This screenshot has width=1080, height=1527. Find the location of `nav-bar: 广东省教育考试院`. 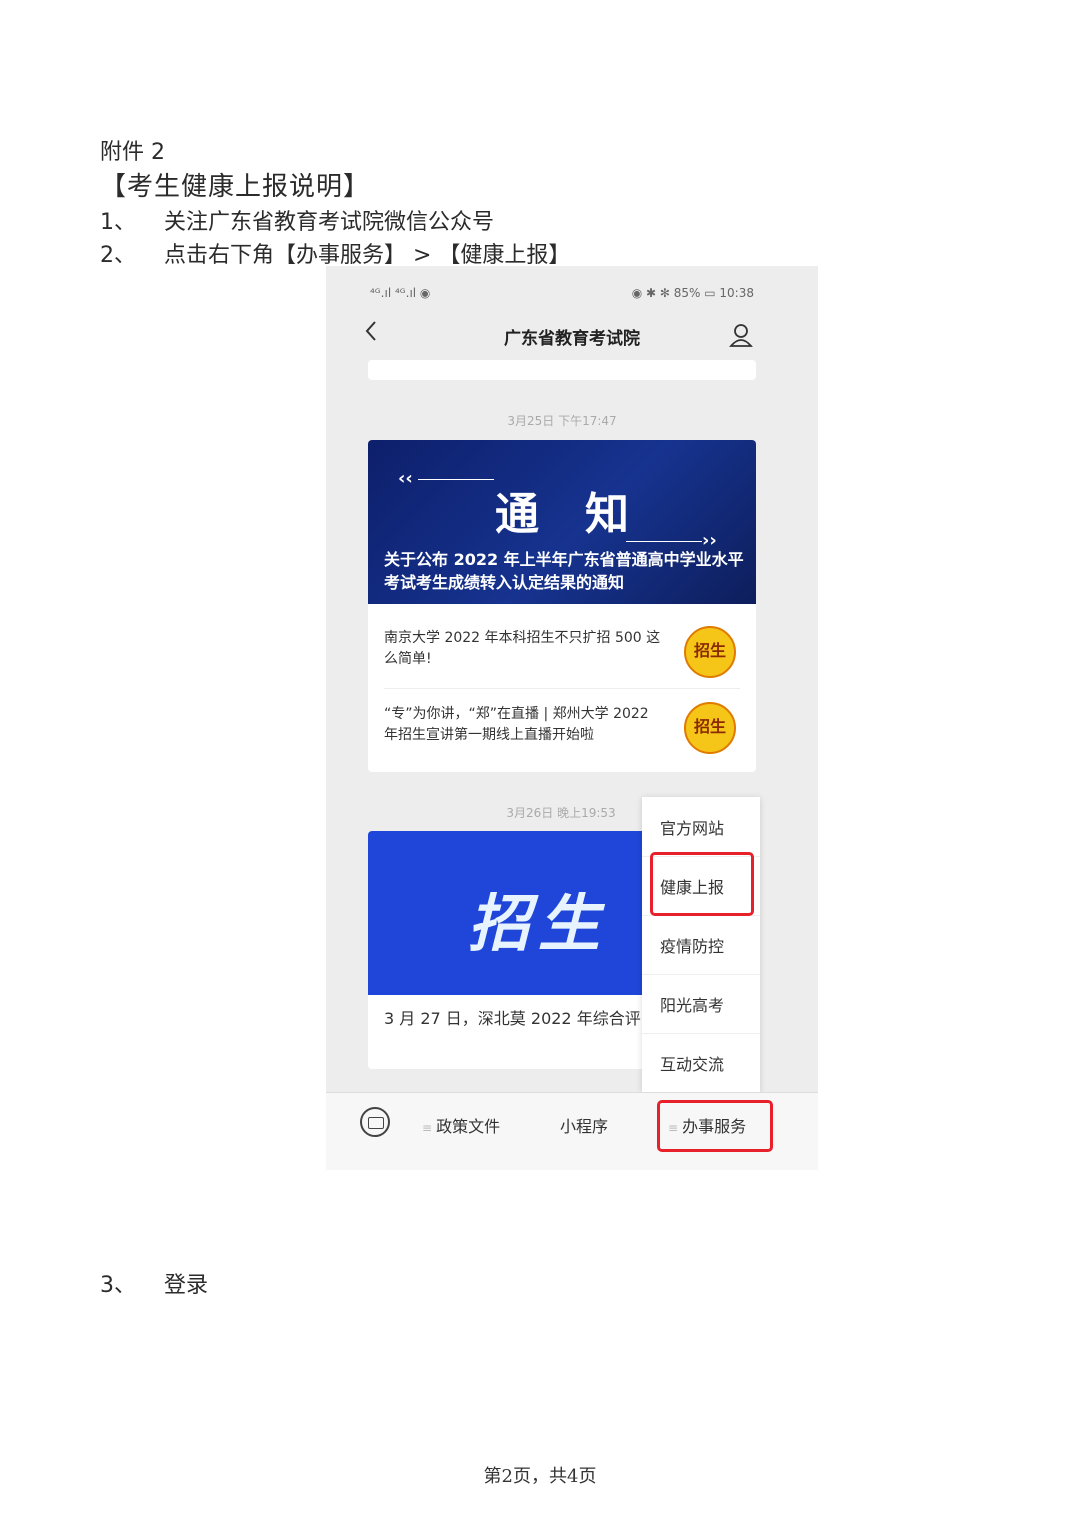

nav-bar: 广东省教育考试院 is located at coordinates (572, 335).